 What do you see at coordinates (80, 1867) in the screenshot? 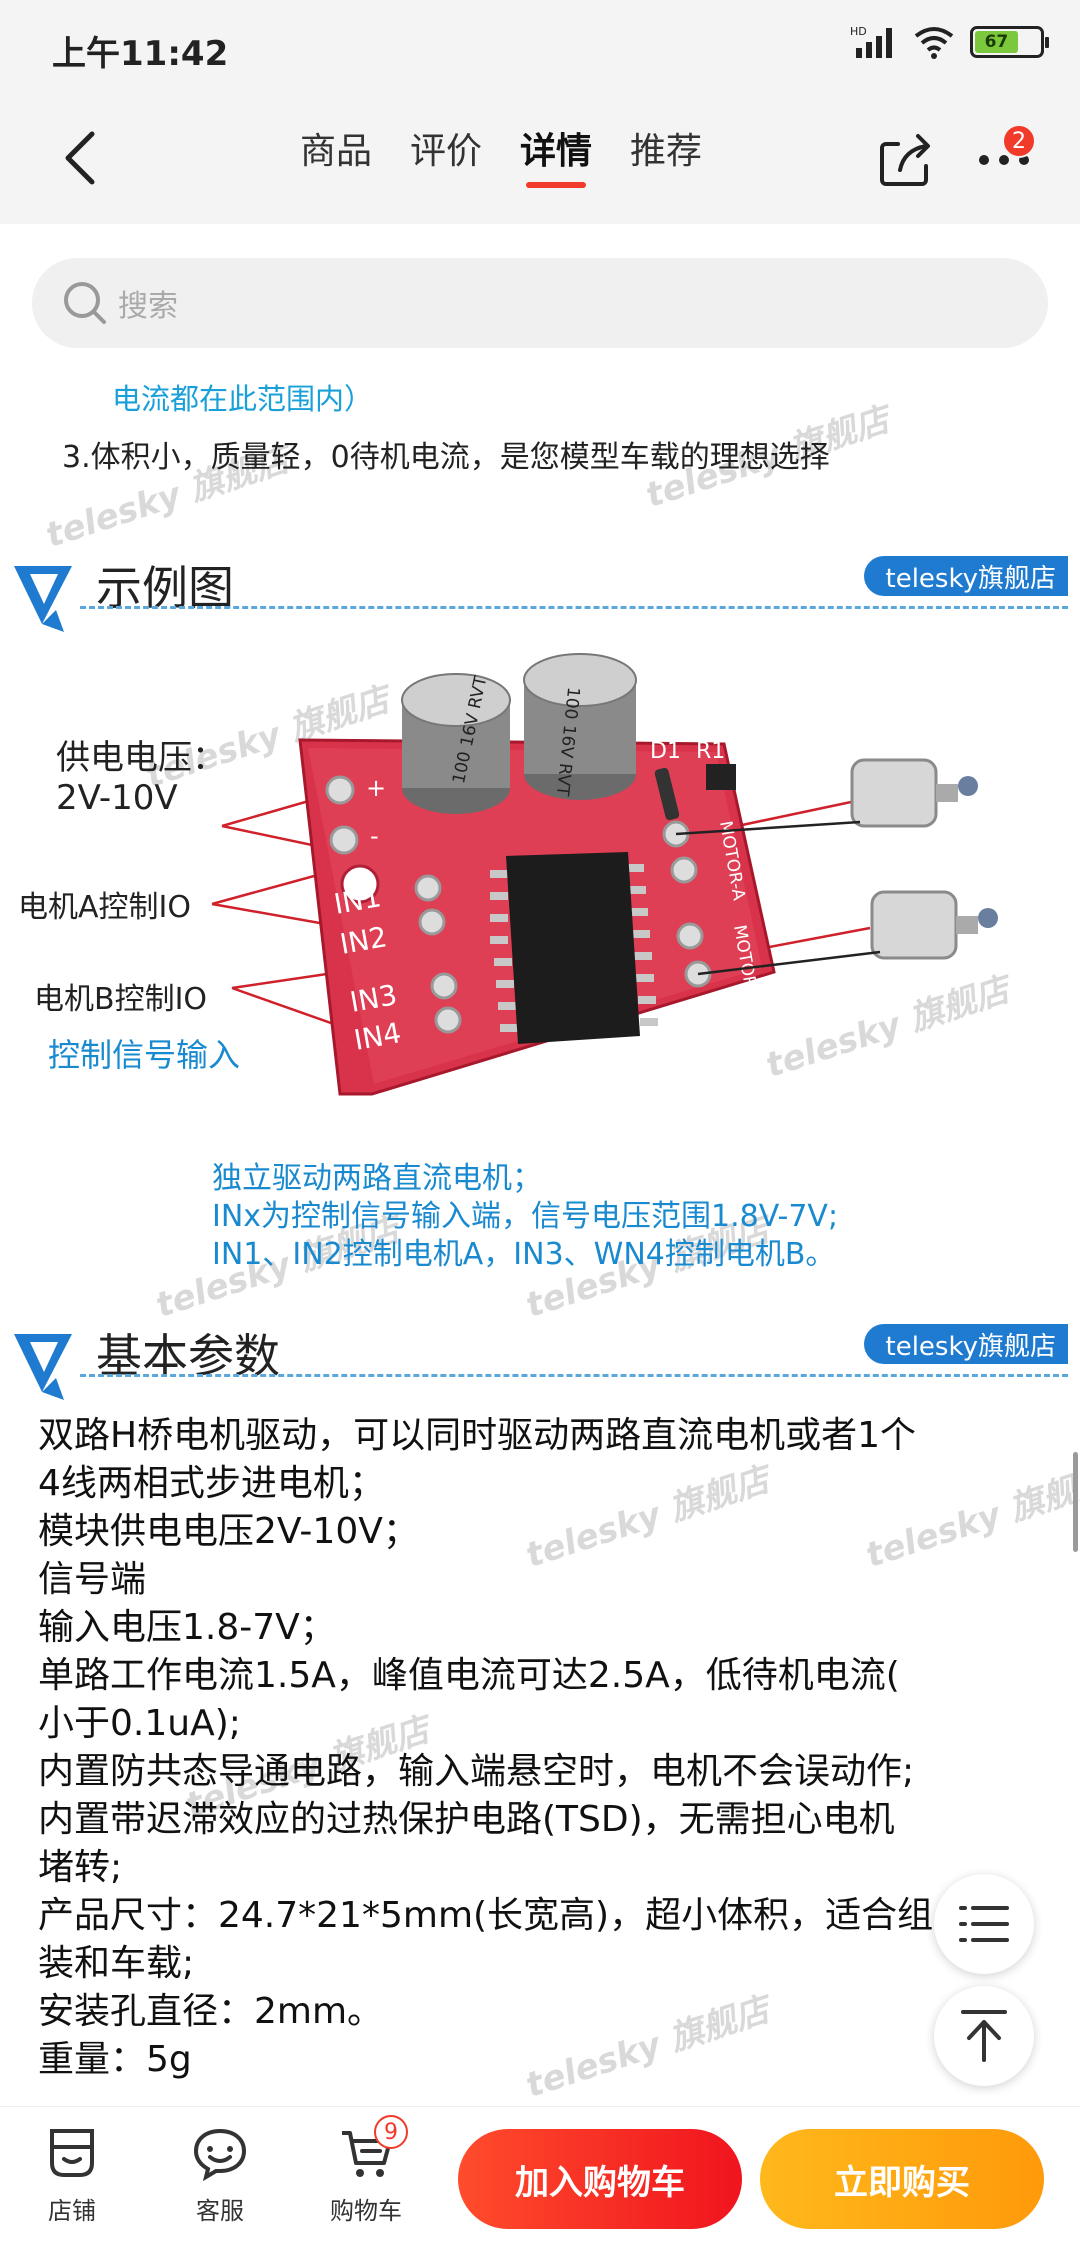
I see `params-line: 堵转;` at bounding box center [80, 1867].